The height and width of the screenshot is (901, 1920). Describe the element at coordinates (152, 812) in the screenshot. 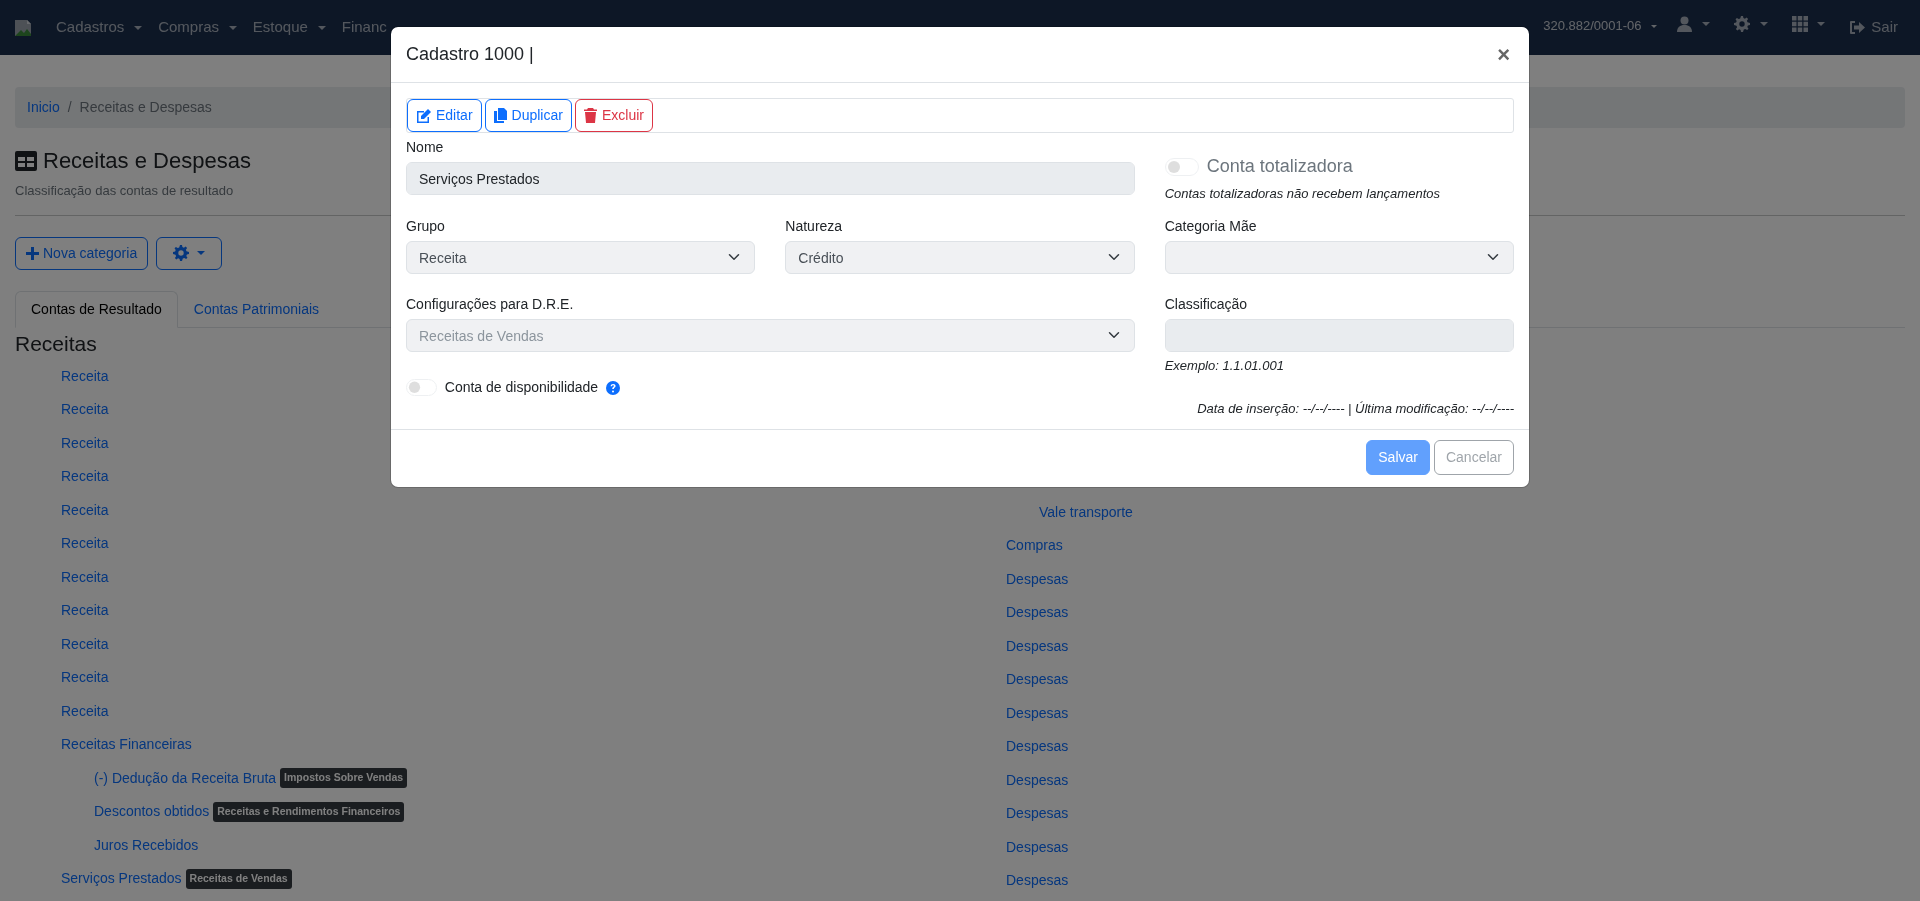

I see `tree-item-link: Descontos obtidos` at that location.